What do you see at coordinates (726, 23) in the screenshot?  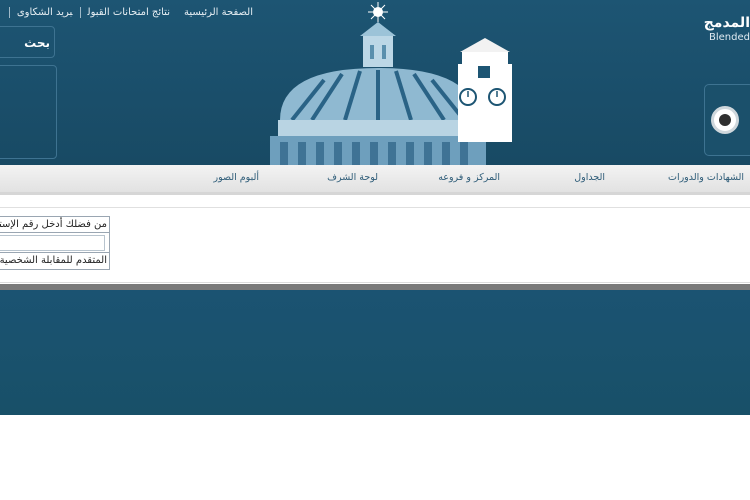 I see `logo-arabic-text: المدمج` at bounding box center [726, 23].